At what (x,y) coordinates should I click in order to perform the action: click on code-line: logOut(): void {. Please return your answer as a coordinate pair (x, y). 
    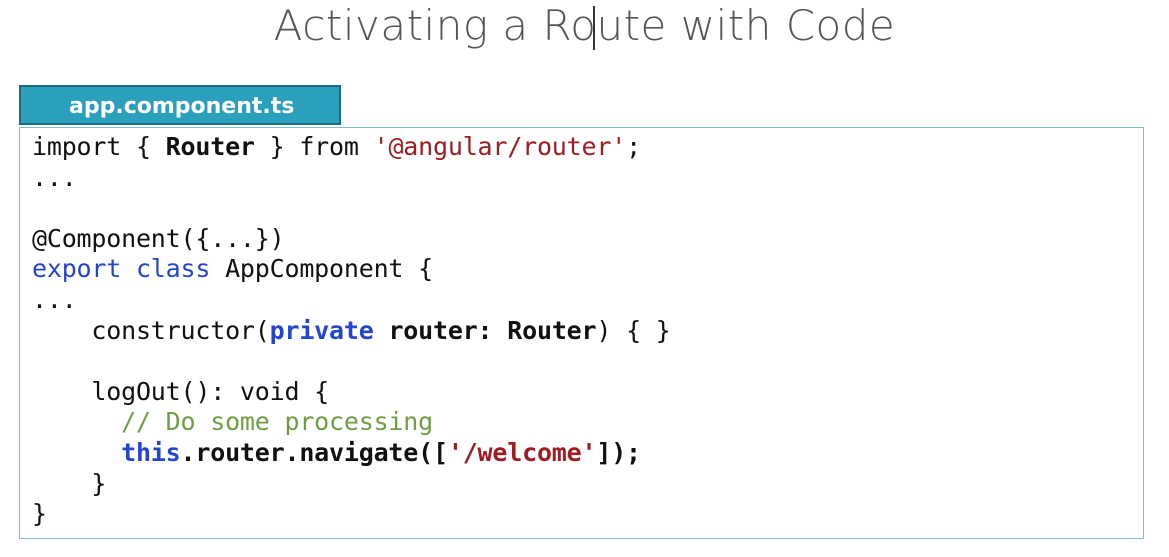
    Looking at the image, I should click on (351, 392).